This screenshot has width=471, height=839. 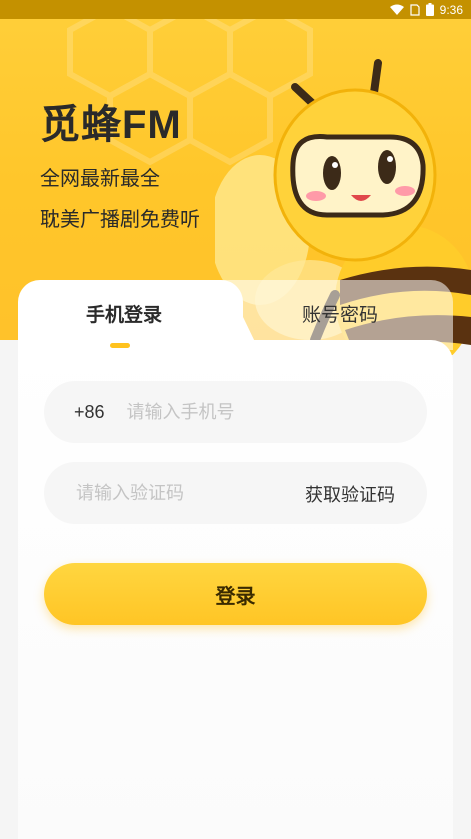 I want to click on tab-active-slant, so click(x=233, y=312).